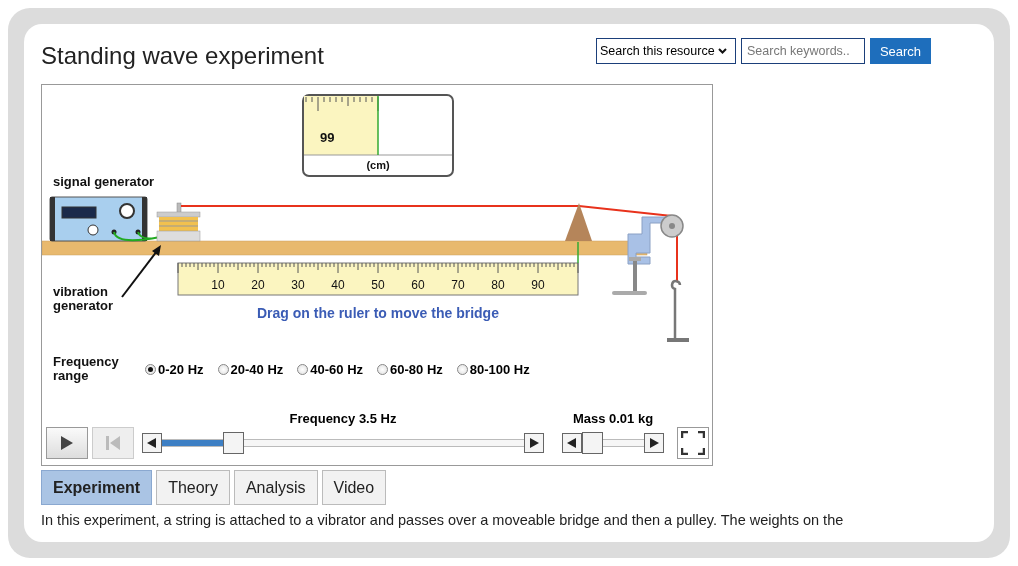  Describe the element at coordinates (182, 56) in the screenshot. I see `page-title: Standing wave experiment` at that location.